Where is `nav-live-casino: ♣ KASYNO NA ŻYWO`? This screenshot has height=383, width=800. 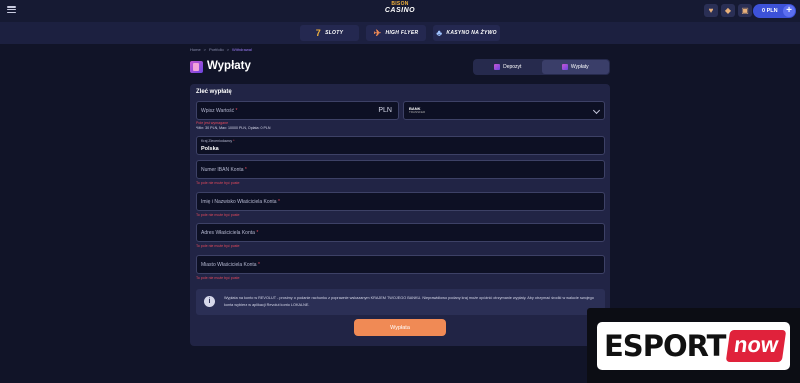 nav-live-casino: ♣ KASYNO NA ŻYWO is located at coordinates (466, 33).